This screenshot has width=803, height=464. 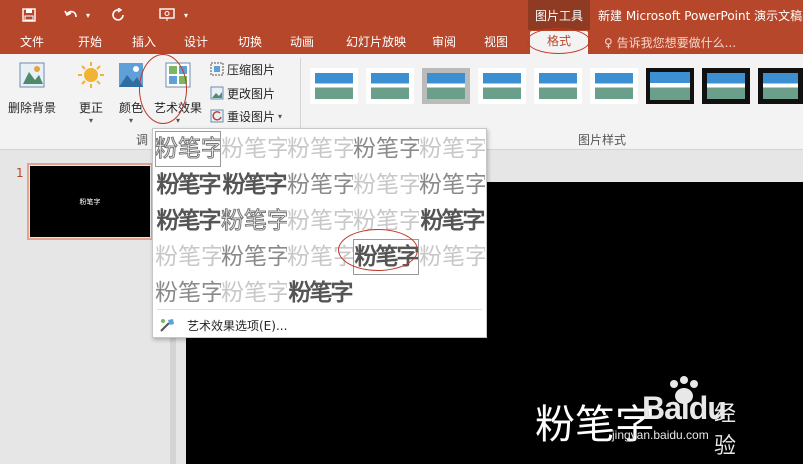 I want to click on change-picture-button: 更改图片, so click(x=242, y=93).